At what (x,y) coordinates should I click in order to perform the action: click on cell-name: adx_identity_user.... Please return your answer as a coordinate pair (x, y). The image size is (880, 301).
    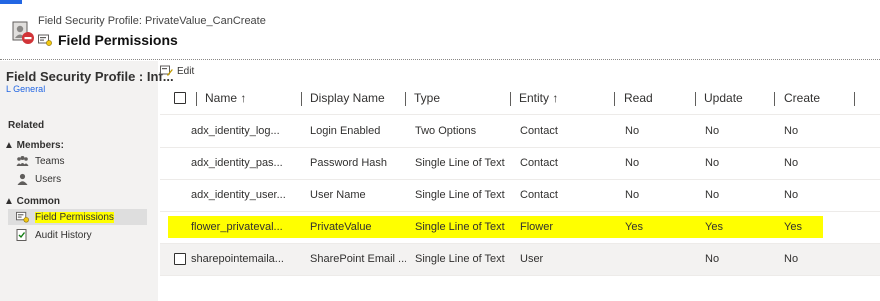
    Looking at the image, I should click on (238, 195).